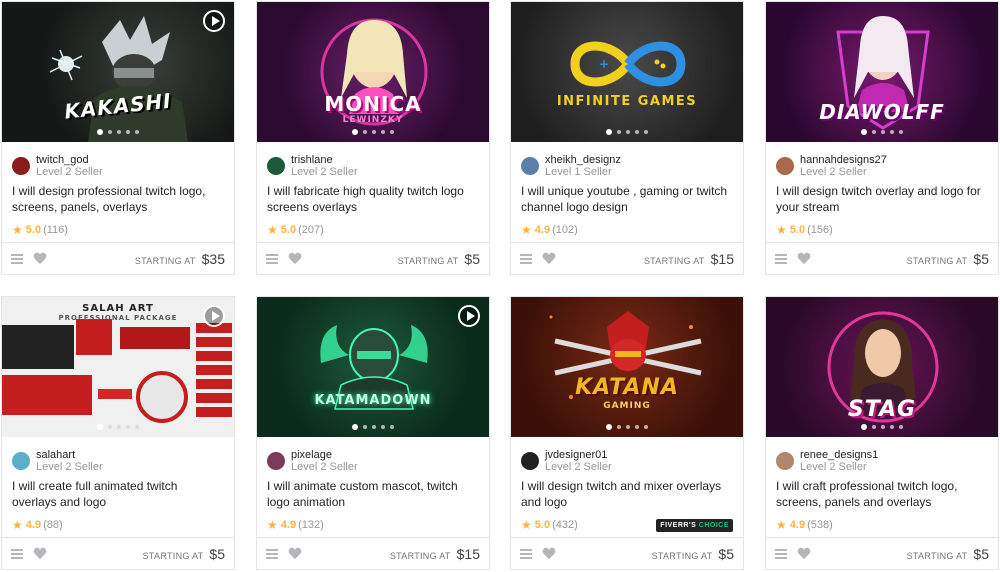 Image resolution: width=1000 pixels, height=572 pixels. Describe the element at coordinates (373, 456) in the screenshot. I see `seller-info: pixelage Level 2 Seller` at that location.